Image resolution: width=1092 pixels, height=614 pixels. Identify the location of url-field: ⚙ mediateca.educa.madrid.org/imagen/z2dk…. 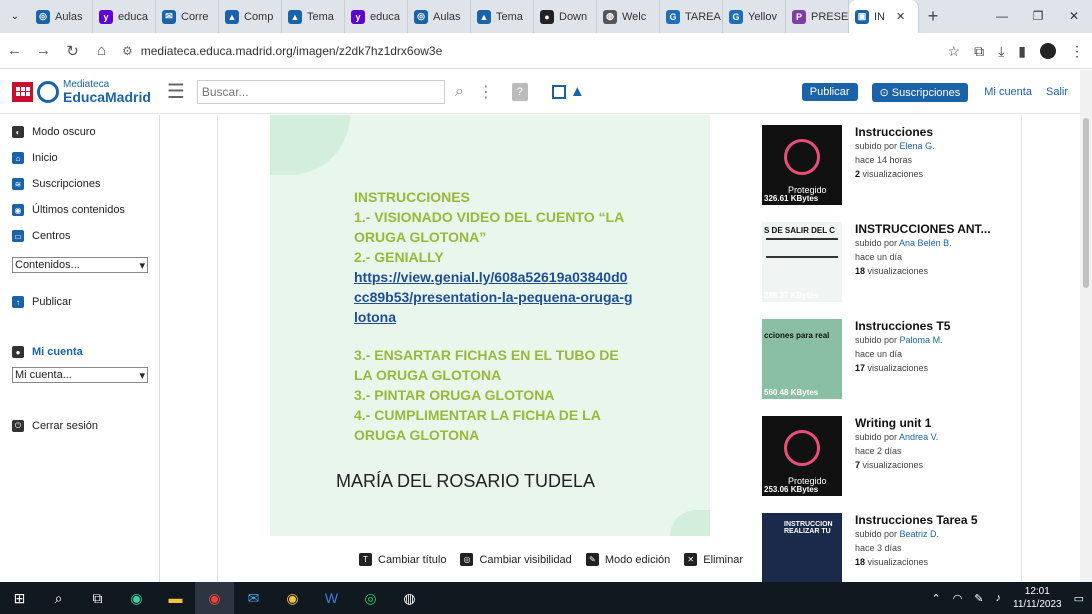
(282, 51).